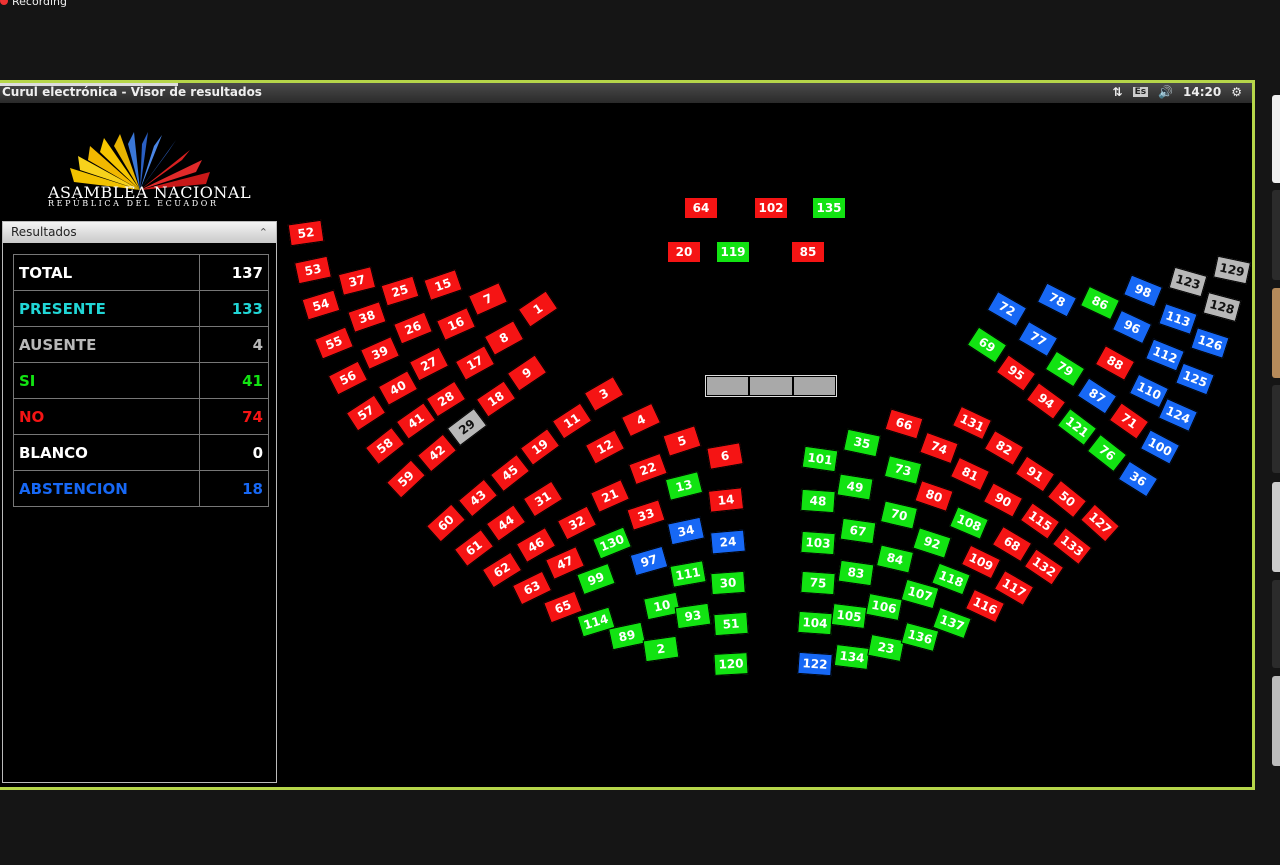 The width and height of the screenshot is (1280, 865). What do you see at coordinates (596, 579) in the screenshot?
I see `seat-99: 99` at bounding box center [596, 579].